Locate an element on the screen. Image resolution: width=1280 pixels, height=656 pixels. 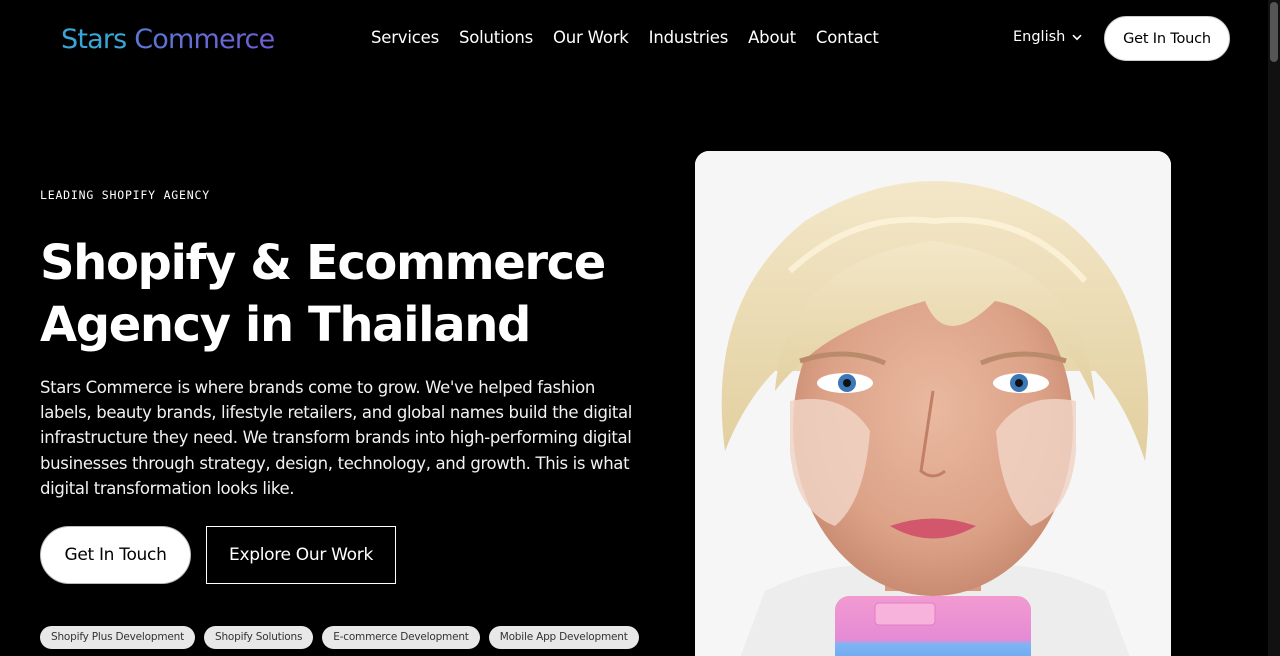
scrollbar-thumb is located at coordinates (1274, 32).